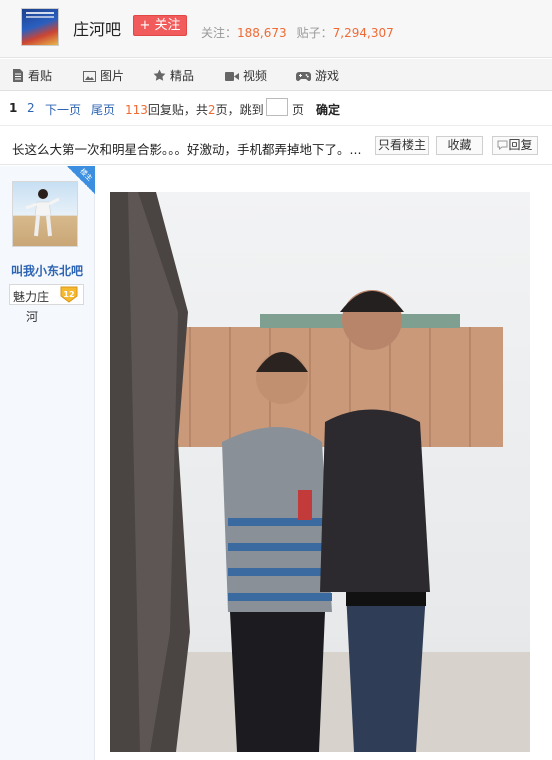 The image size is (552, 760). I want to click on tab-featured: 精品, so click(173, 75).